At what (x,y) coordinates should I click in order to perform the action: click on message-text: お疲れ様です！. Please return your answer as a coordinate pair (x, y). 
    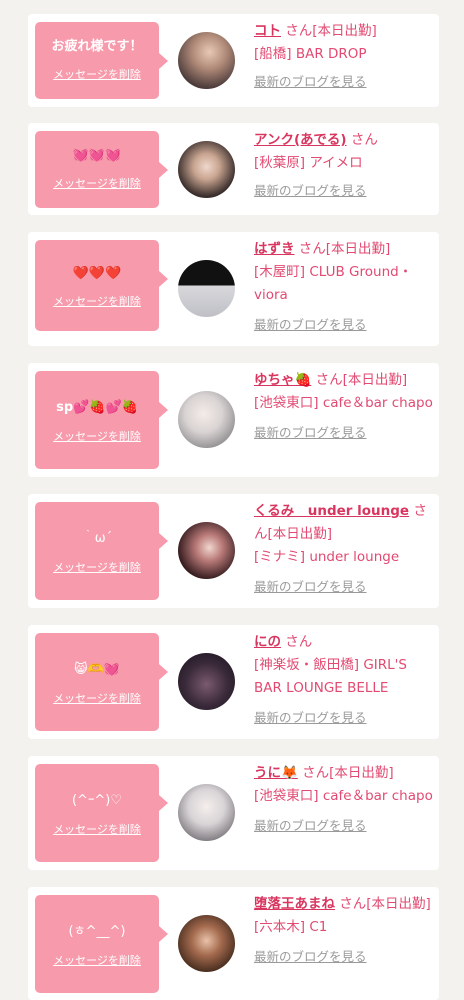
    Looking at the image, I should click on (97, 46).